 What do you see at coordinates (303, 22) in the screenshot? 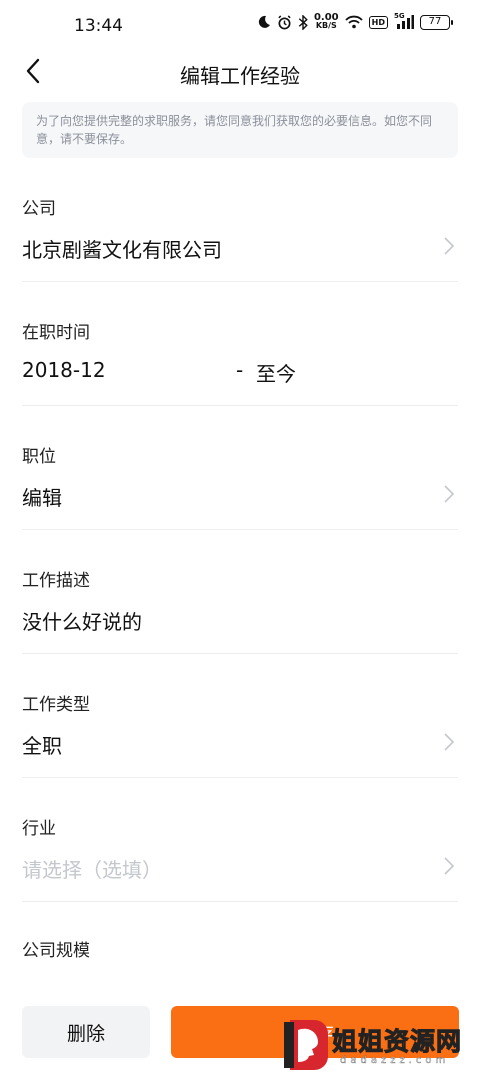
I see `bluetooth-icon` at bounding box center [303, 22].